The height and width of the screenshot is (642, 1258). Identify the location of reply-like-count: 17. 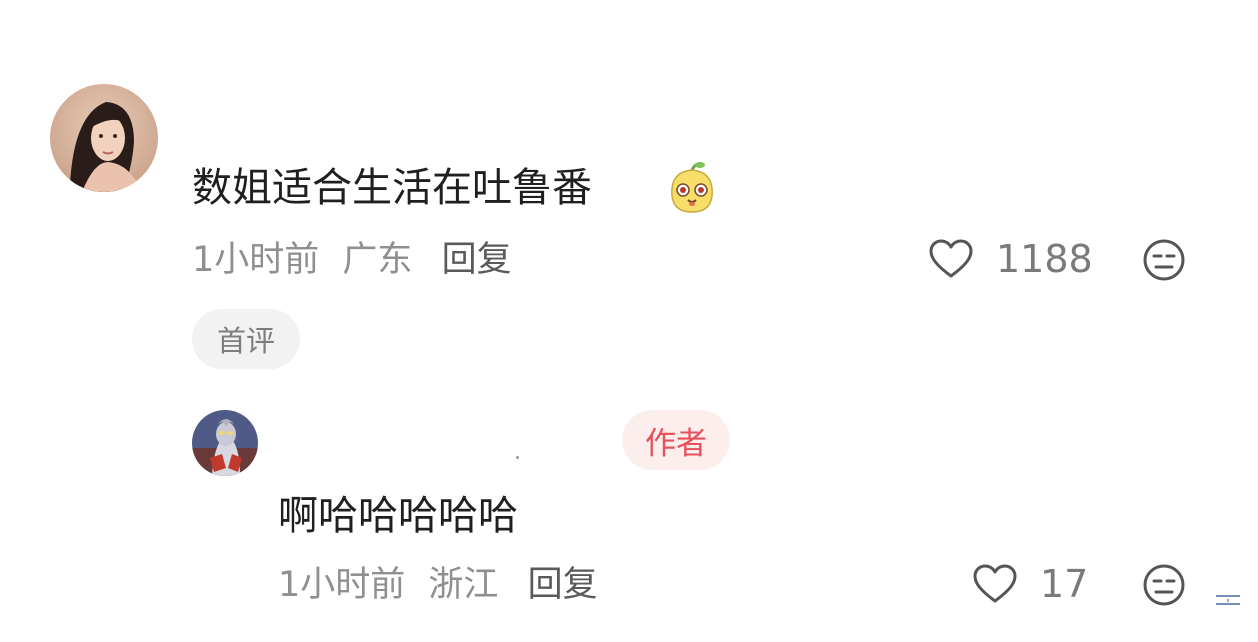
(1064, 584).